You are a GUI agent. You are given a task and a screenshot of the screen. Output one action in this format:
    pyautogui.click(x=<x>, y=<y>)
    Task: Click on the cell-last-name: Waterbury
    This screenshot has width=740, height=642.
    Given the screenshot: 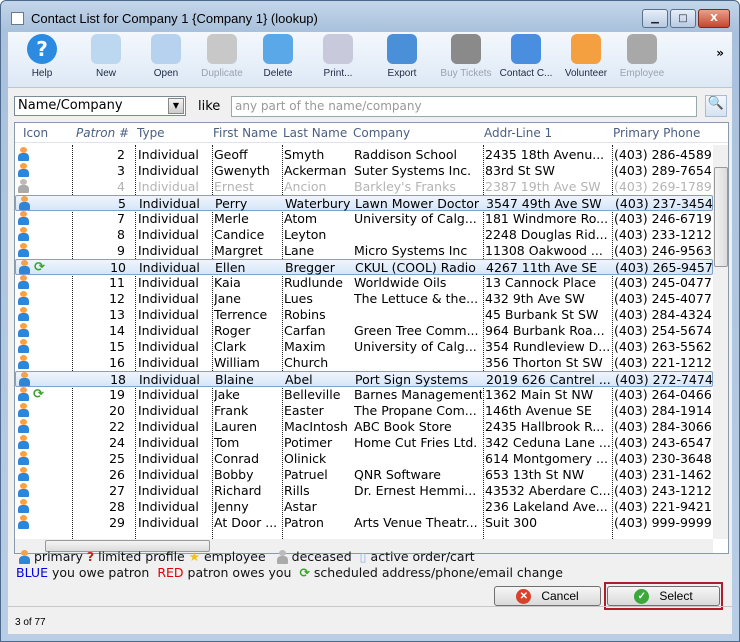 What is the action you would take?
    pyautogui.click(x=318, y=203)
    